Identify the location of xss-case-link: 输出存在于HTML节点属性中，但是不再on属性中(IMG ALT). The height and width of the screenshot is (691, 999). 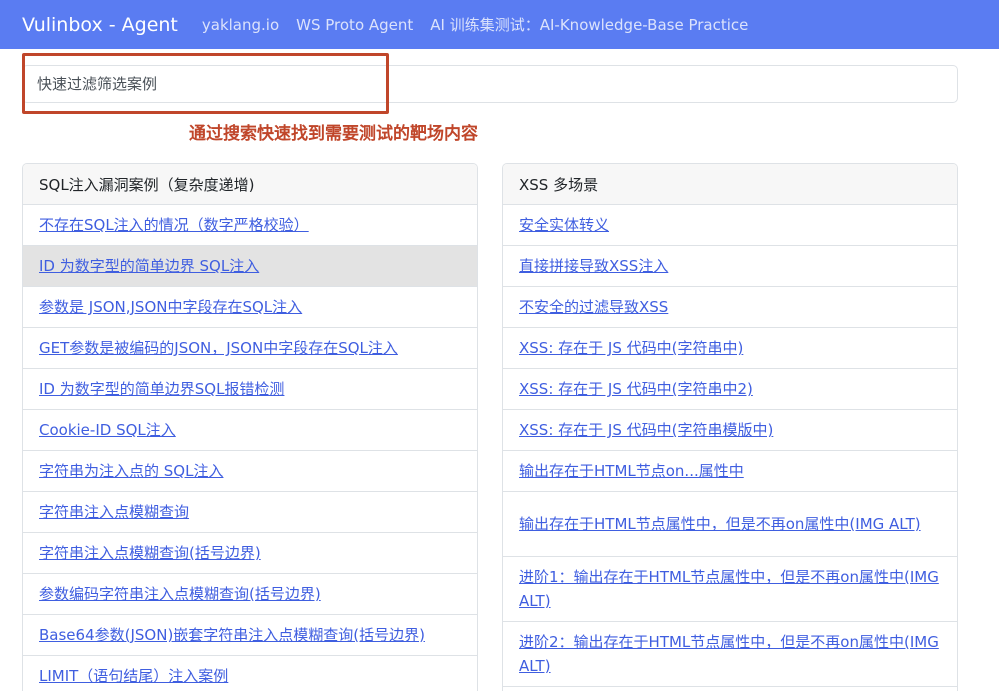
(720, 524).